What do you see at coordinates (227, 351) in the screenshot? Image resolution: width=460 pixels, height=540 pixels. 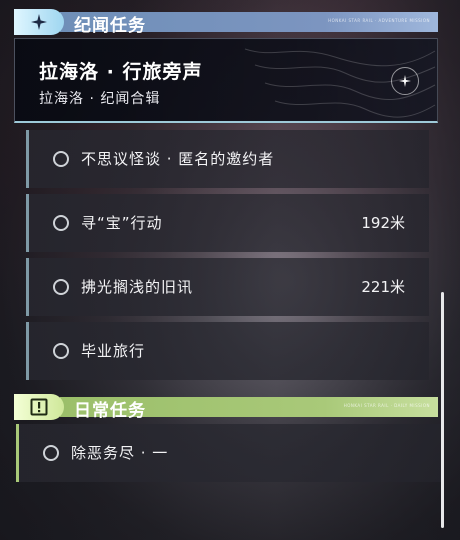 I see `quest-row: 毕业旅行` at bounding box center [227, 351].